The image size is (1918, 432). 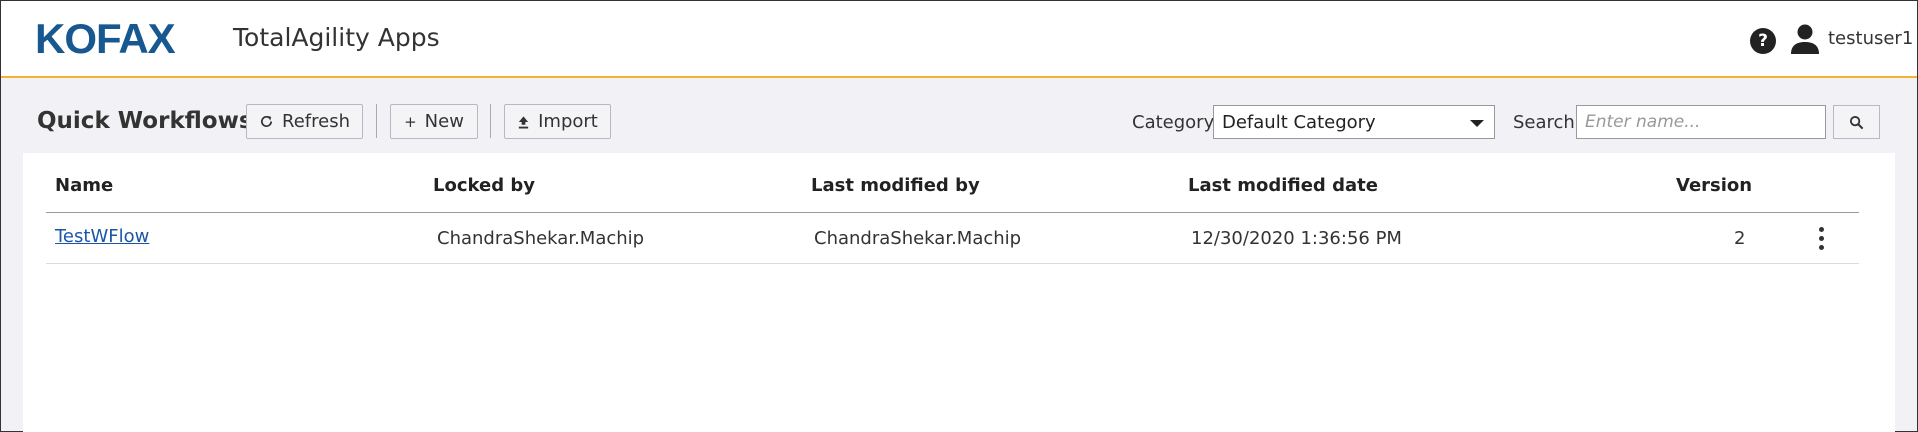 I want to click on help-icon: ?, so click(x=1763, y=41).